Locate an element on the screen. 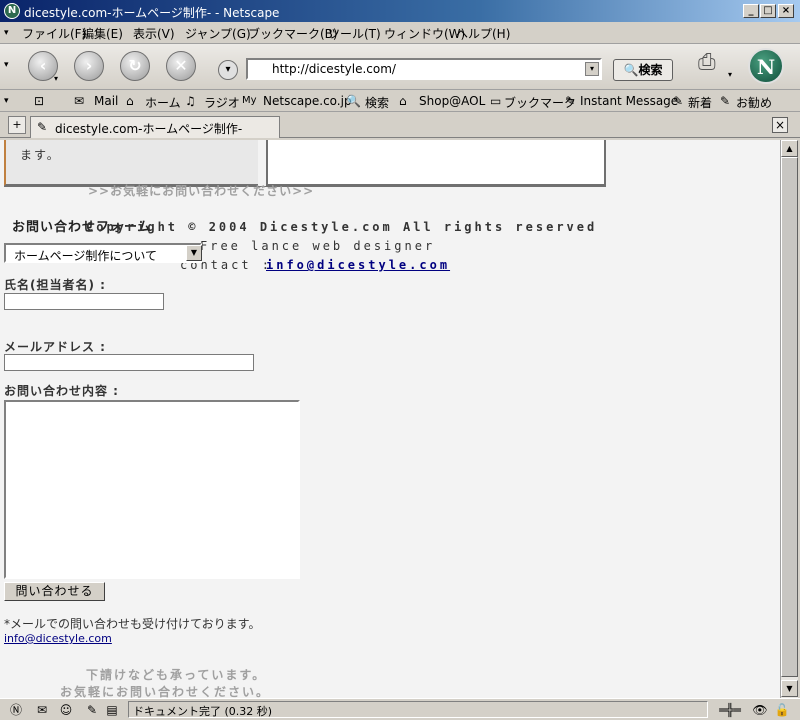 This screenshot has height=720, width=800. window-title: dicestyle.com-ホームページ制作- - Netscape is located at coordinates (152, 13).